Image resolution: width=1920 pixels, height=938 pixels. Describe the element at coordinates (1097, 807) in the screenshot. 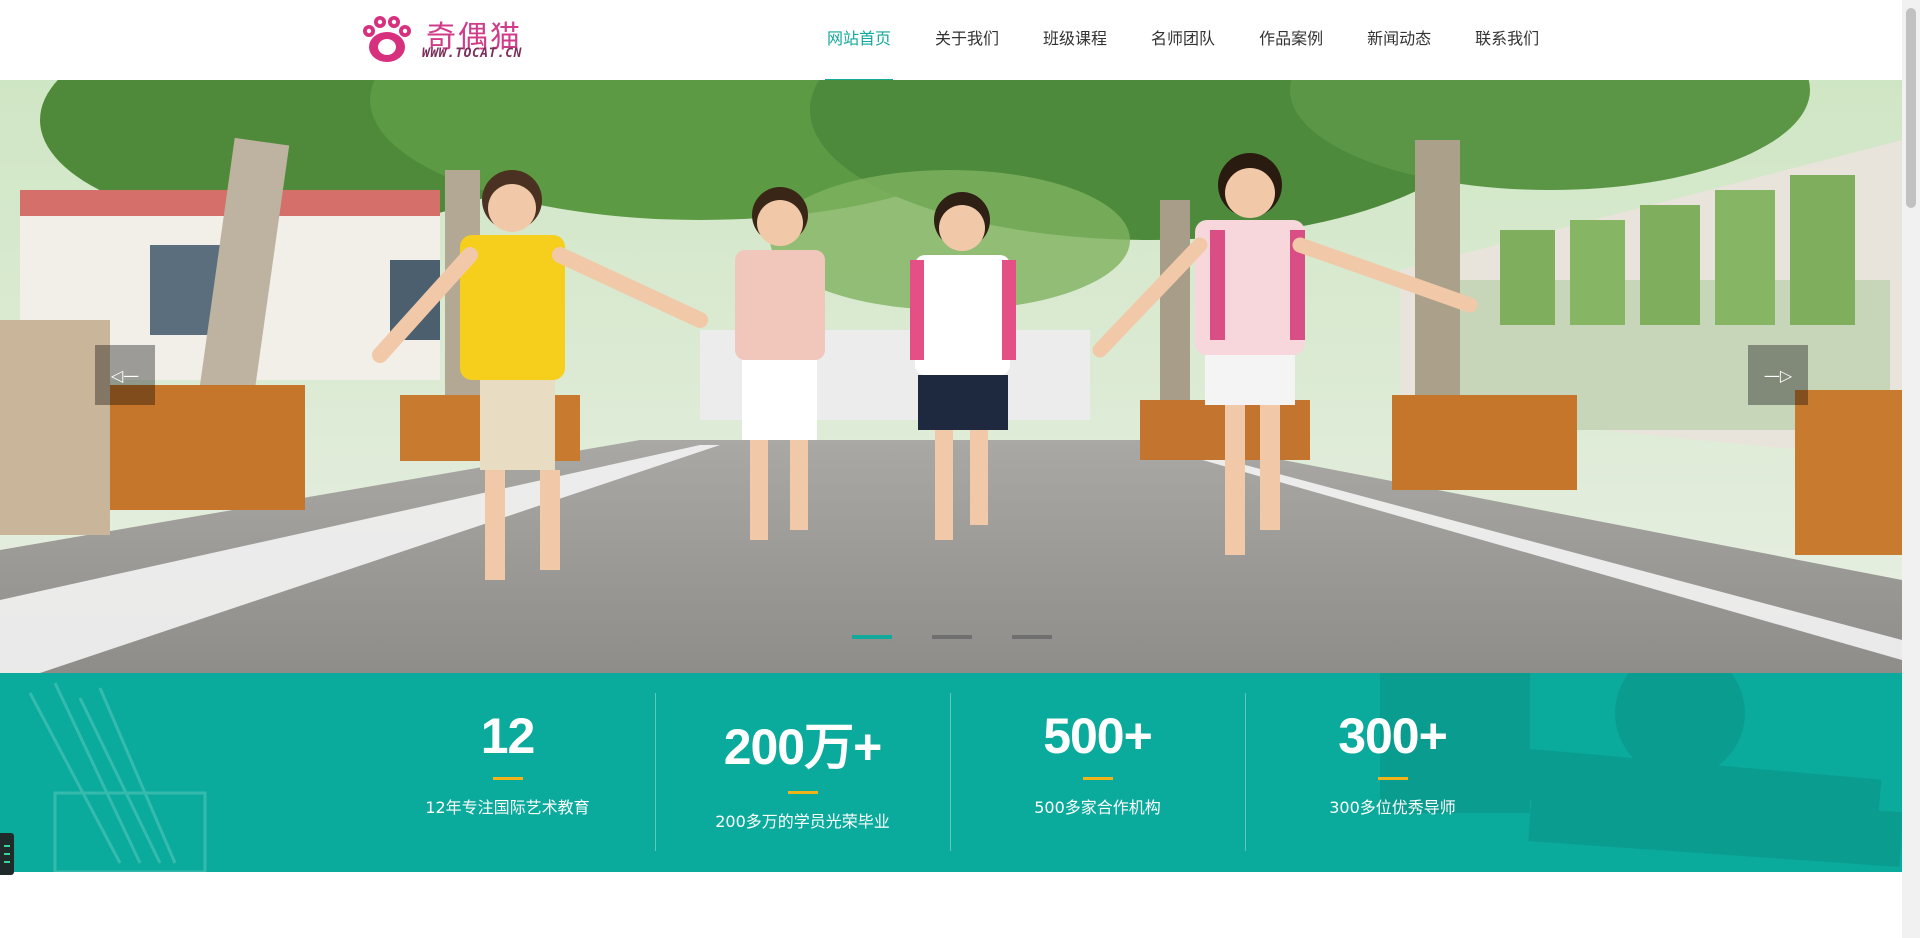

I see `stat-label: 500多家合作机构` at that location.